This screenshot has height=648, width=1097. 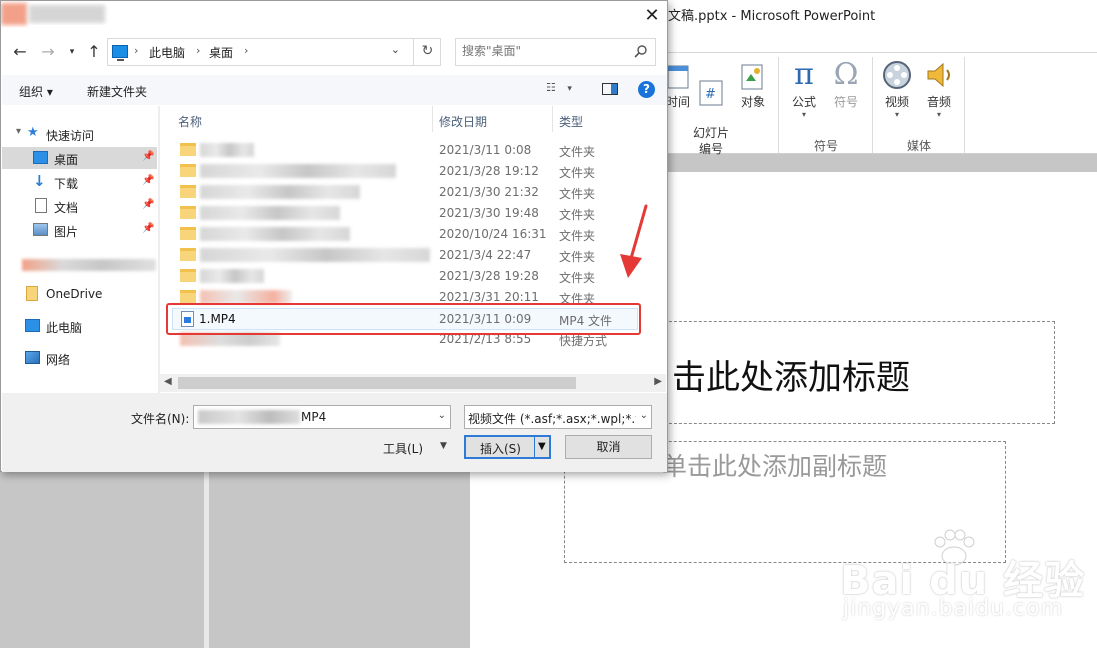 I want to click on audio-button: 音频 ▾, so click(x=939, y=89).